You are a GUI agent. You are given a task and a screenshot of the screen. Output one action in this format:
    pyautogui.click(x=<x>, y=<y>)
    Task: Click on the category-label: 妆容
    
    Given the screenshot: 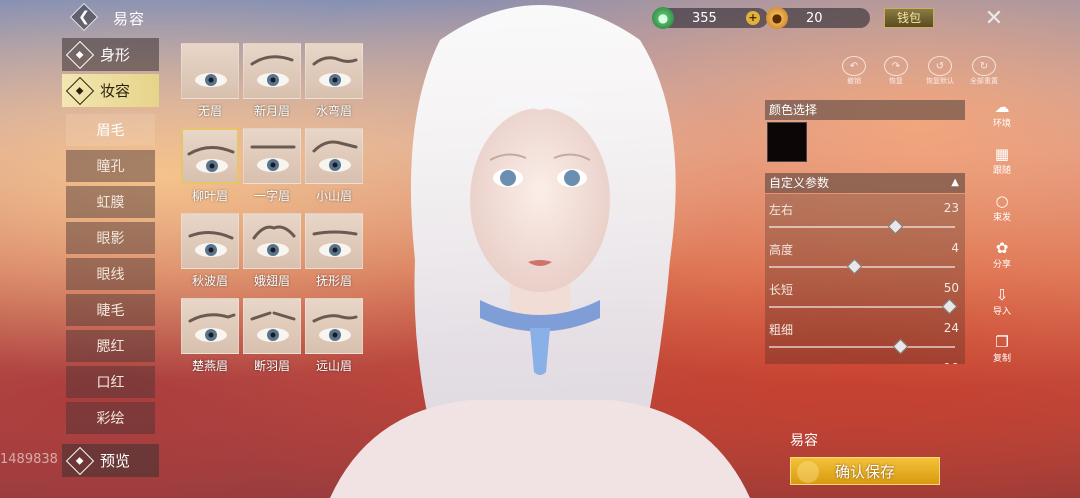 What is the action you would take?
    pyautogui.click(x=115, y=91)
    